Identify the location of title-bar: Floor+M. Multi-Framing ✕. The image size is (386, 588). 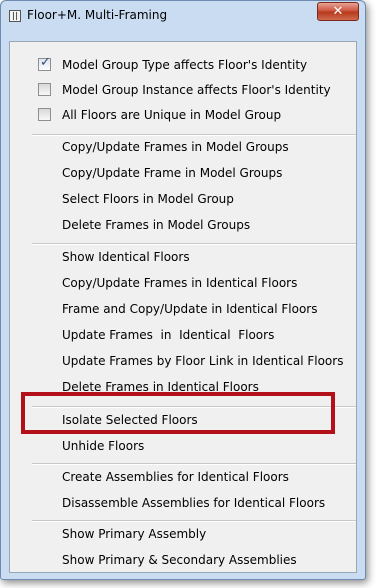
(183, 16).